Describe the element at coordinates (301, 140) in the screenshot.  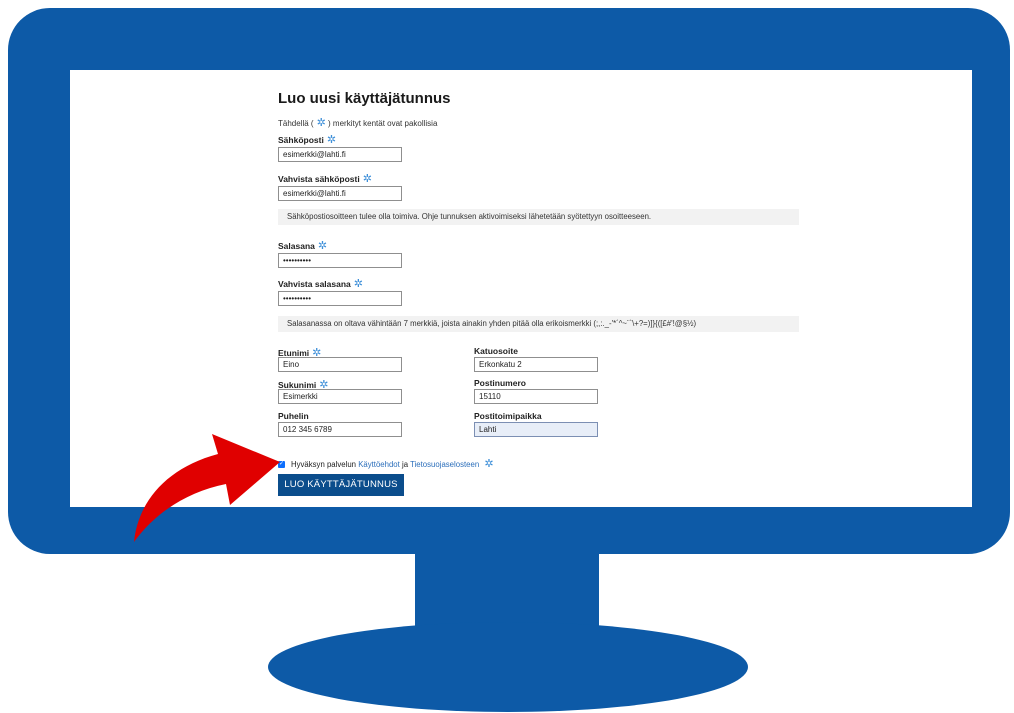
I see `email-label-text: Sähköposti` at that location.